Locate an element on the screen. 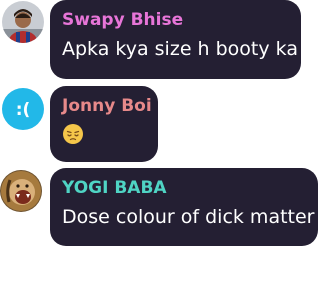 Image resolution: width=320 pixels, height=297 pixels. roaring-lion-avatar is located at coordinates (21, 191).